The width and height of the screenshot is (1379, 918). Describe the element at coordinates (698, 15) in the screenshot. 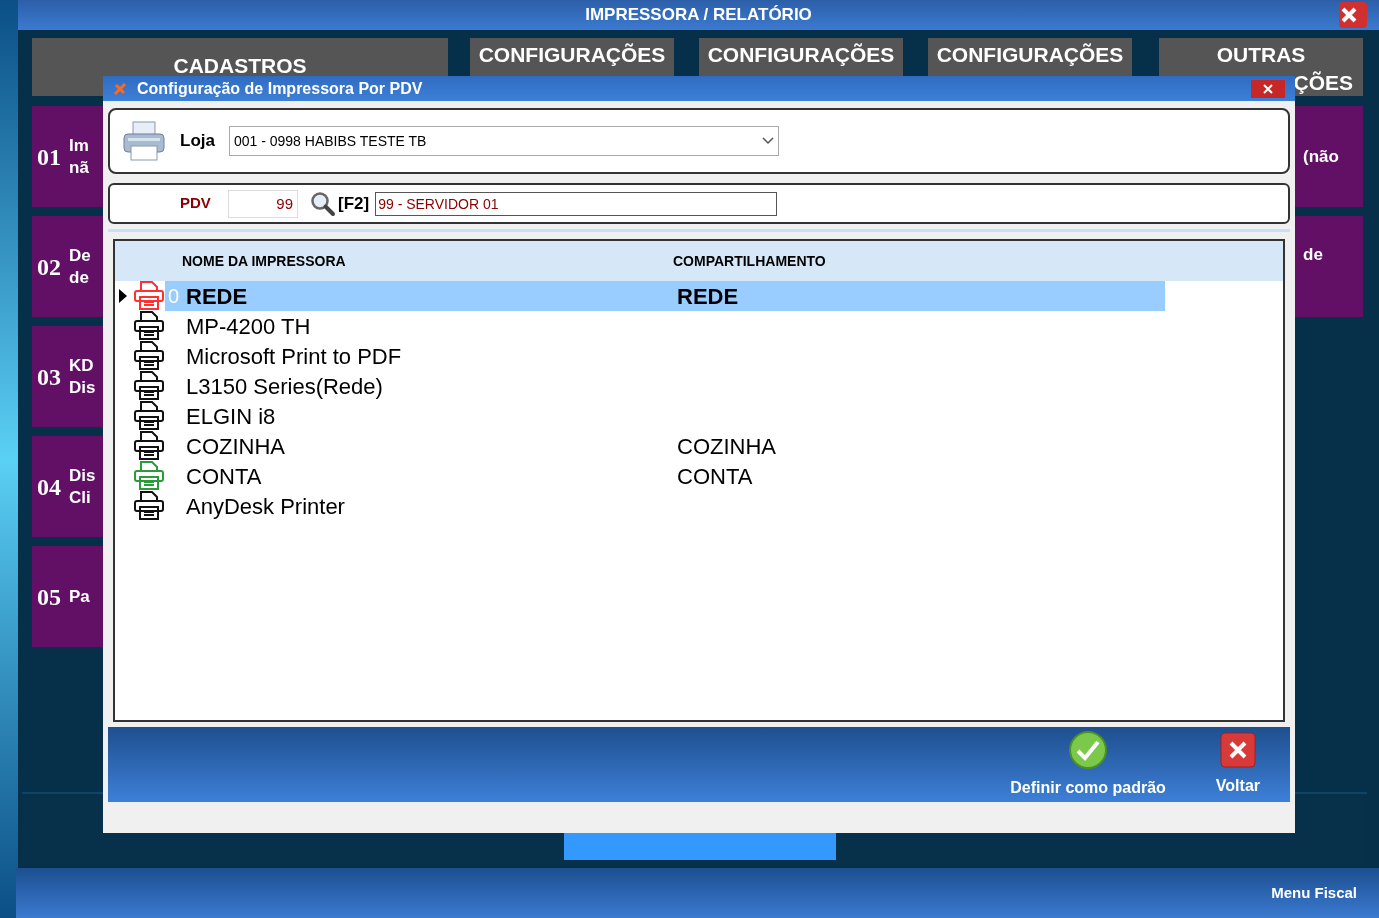

I see `window-title: IMPRESSORA / RELATÓRIO` at that location.